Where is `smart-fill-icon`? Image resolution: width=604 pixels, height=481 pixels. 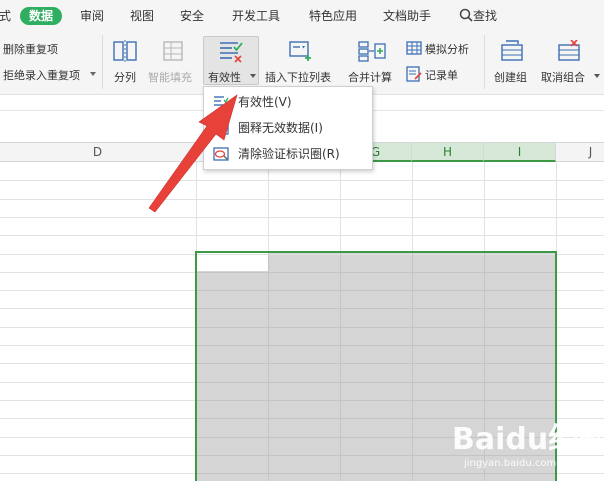
smart-fill-icon is located at coordinates (173, 51).